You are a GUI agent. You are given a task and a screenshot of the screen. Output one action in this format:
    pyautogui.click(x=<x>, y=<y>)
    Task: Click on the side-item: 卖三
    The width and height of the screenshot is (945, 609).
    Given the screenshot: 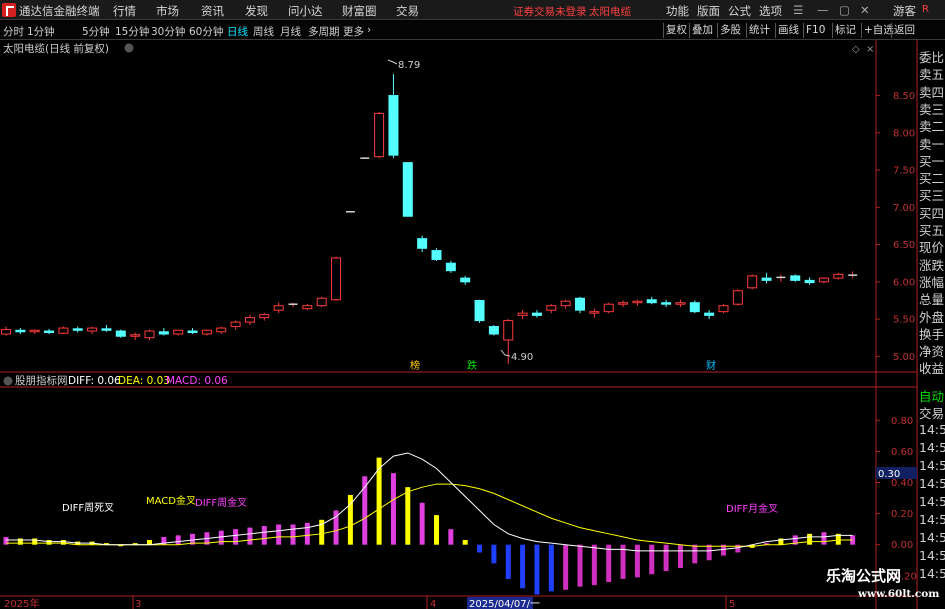 What is the action you would take?
    pyautogui.click(x=932, y=108)
    